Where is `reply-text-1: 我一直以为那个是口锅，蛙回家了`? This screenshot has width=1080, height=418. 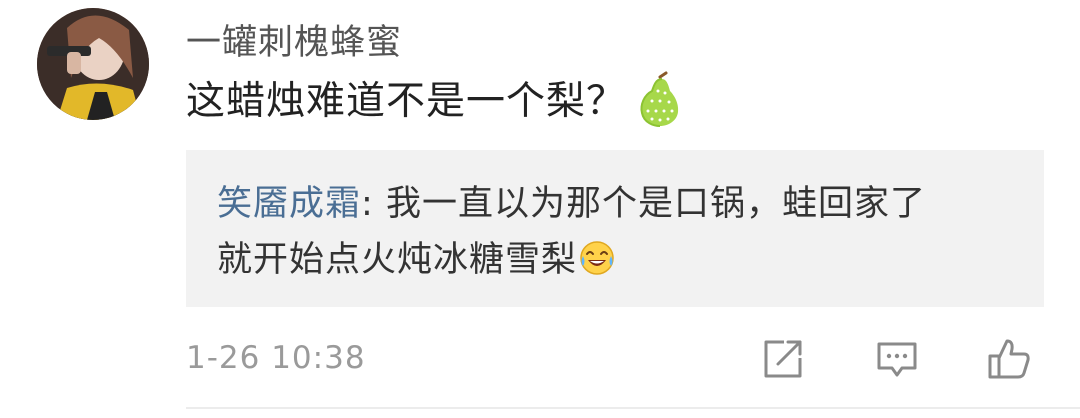 reply-text-1: 我一直以为那个是口锅，蛙回家了 is located at coordinates (655, 204).